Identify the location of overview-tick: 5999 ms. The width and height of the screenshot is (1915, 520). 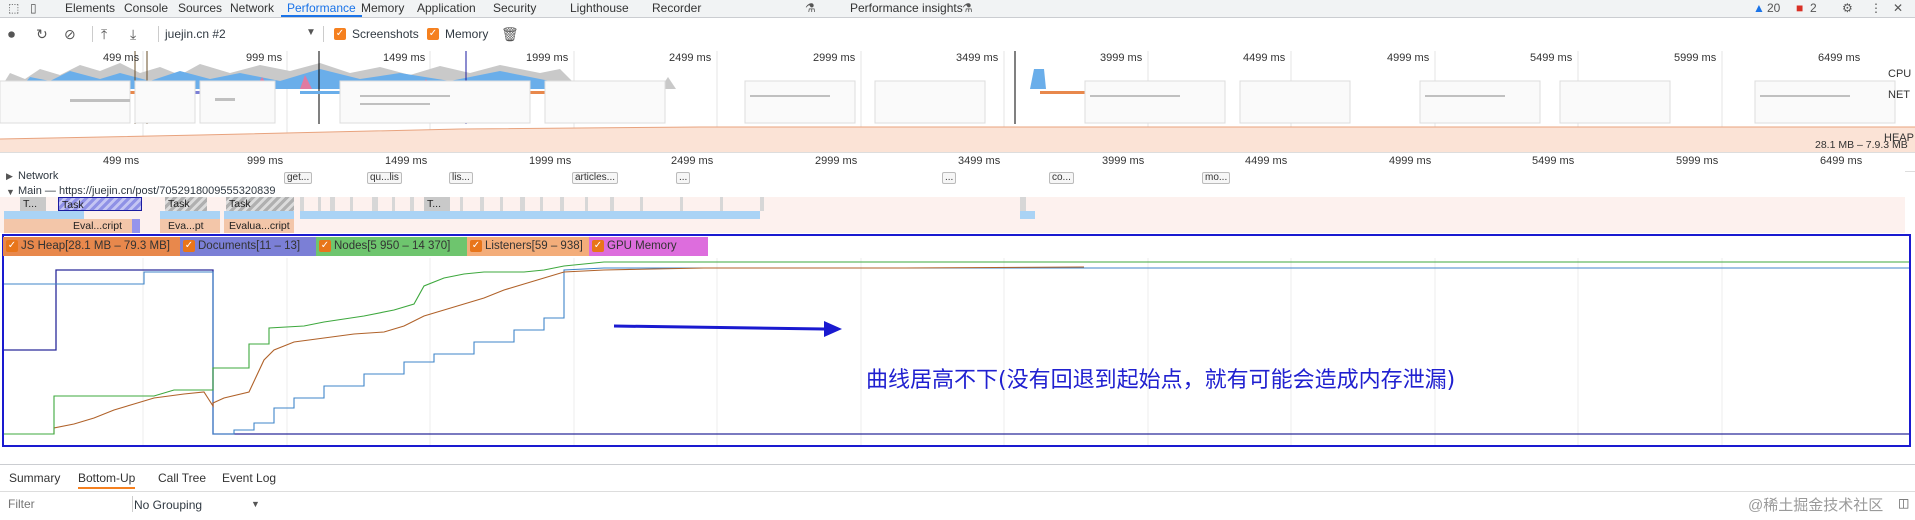
(1695, 58).